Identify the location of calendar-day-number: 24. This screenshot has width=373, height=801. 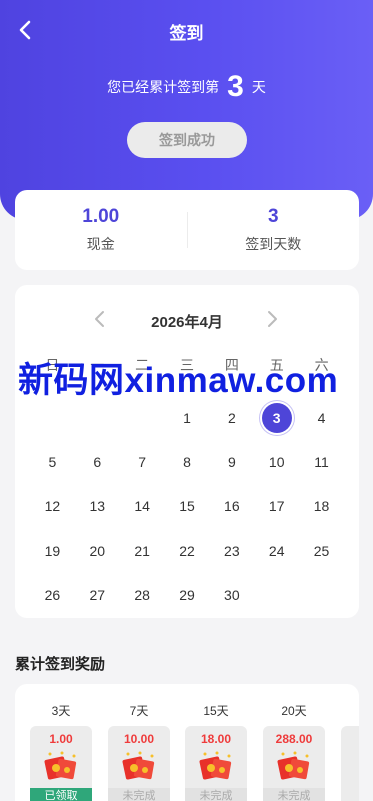
(276, 550).